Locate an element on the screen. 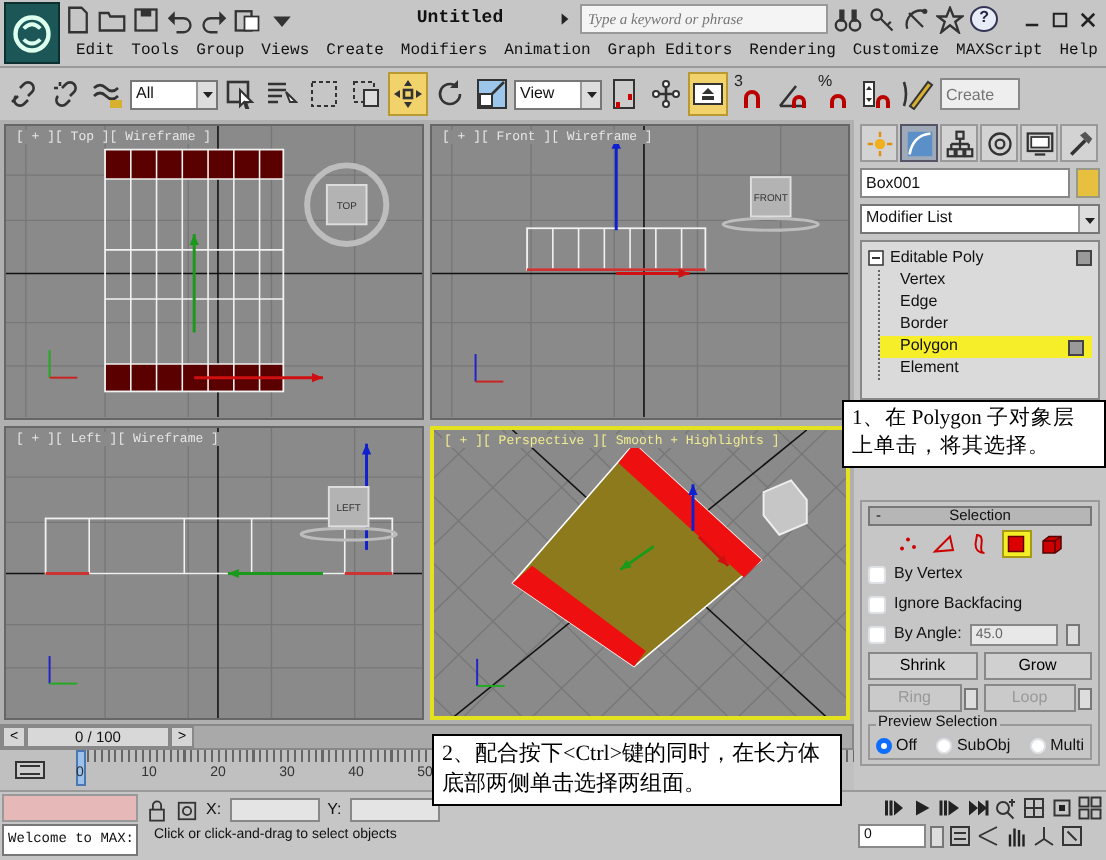  app-logo-icon is located at coordinates (32, 33).